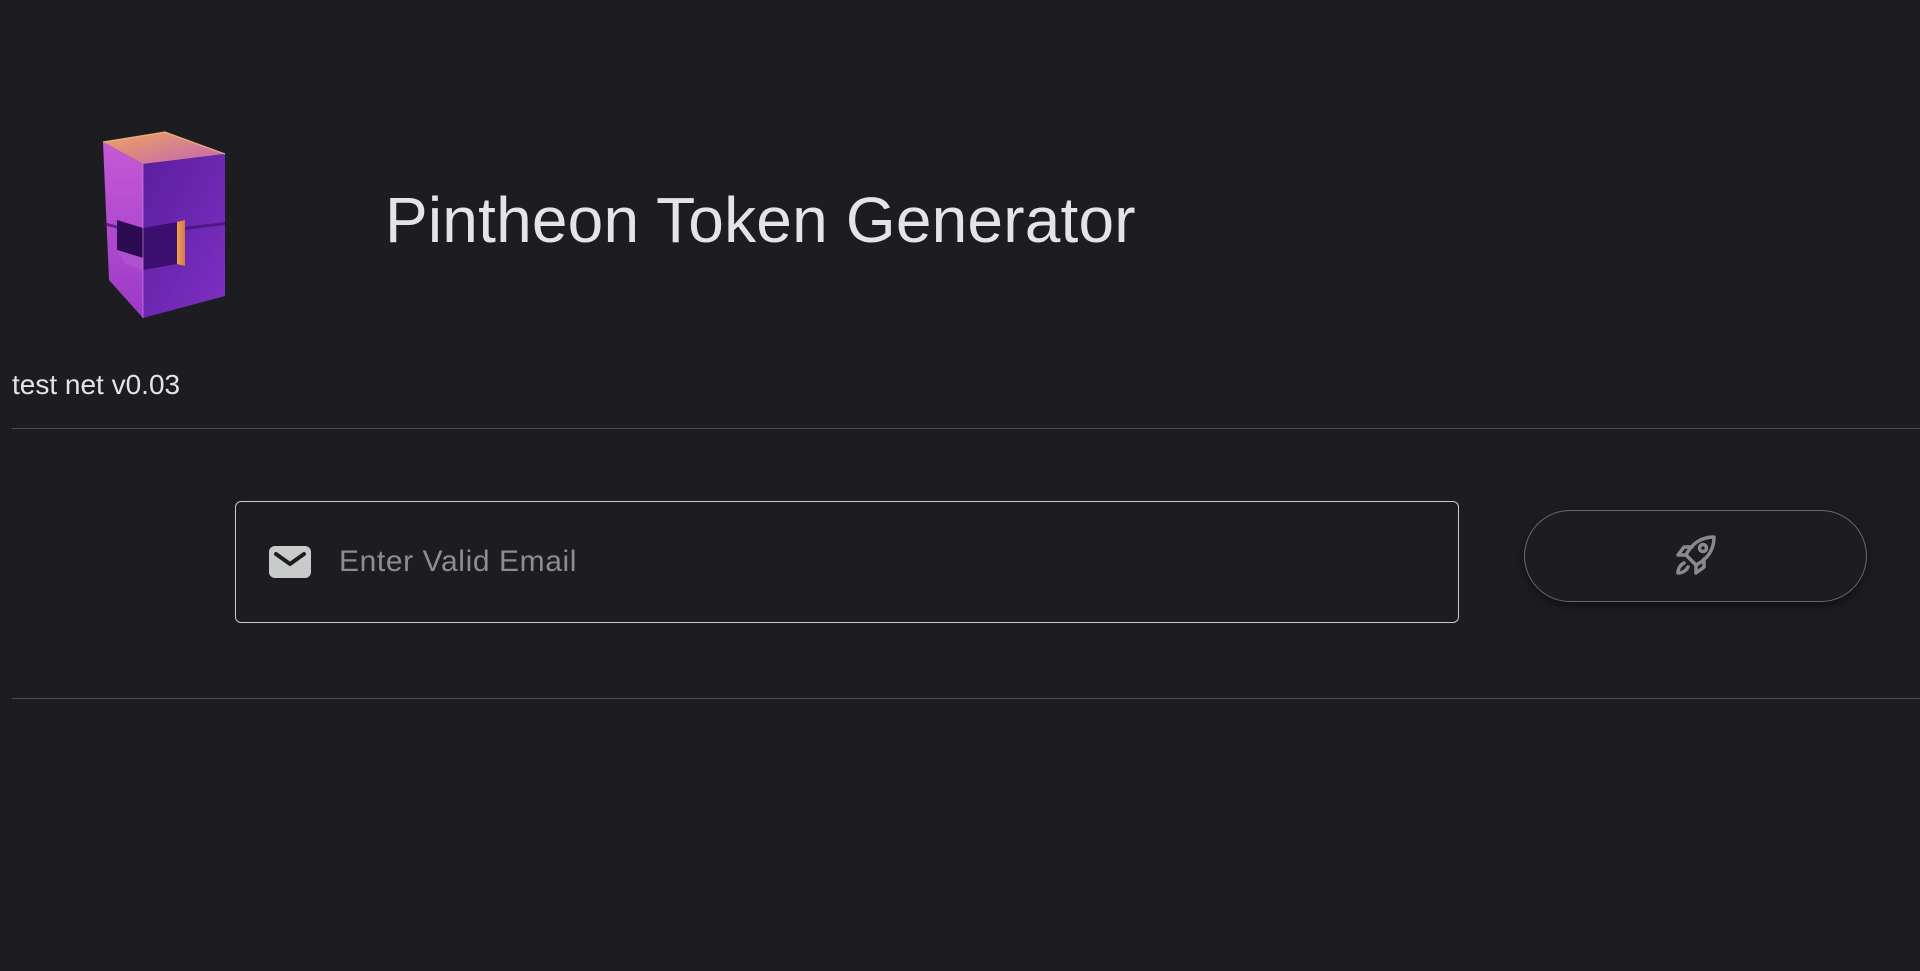  I want to click on rocket-icon, so click(1696, 556).